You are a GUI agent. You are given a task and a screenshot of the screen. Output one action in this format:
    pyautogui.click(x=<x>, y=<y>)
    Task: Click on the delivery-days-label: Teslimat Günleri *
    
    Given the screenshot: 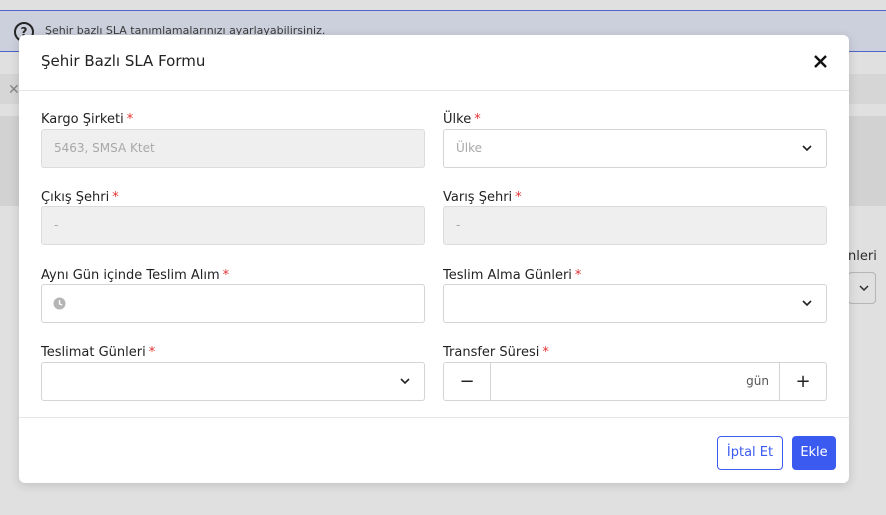 What is the action you would take?
    pyautogui.click(x=98, y=352)
    